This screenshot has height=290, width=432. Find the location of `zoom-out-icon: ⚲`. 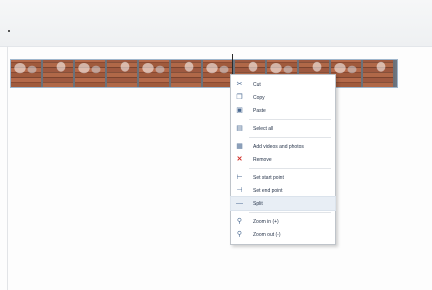

zoom-out-icon: ⚲ is located at coordinates (239, 234).